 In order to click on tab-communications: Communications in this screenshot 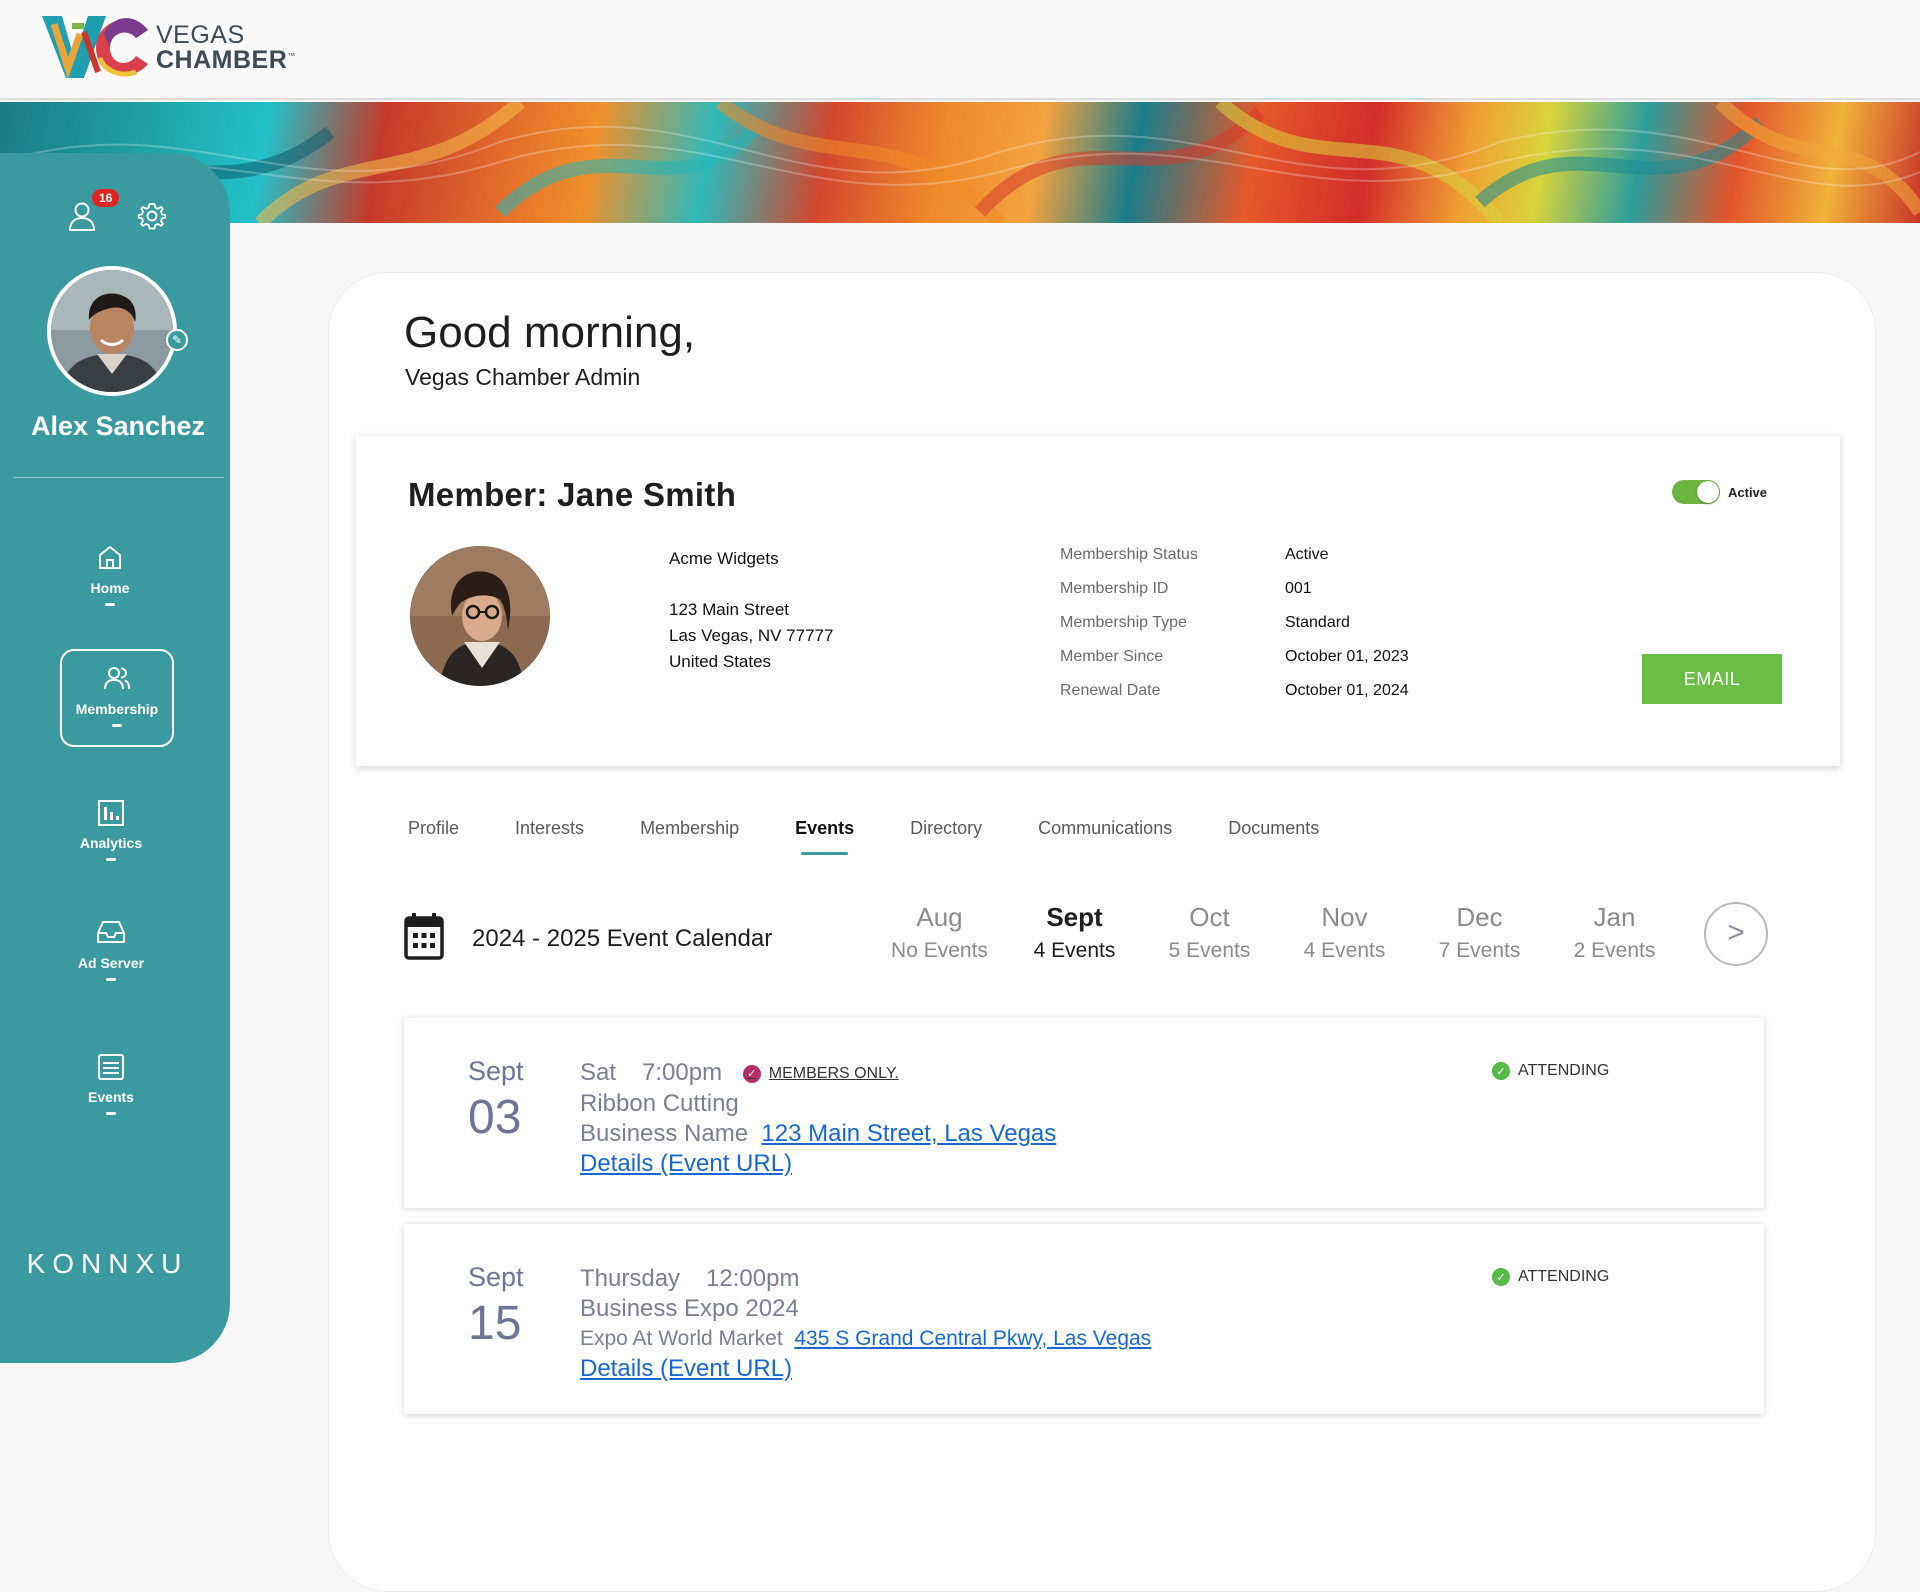, I will do `click(1105, 828)`.